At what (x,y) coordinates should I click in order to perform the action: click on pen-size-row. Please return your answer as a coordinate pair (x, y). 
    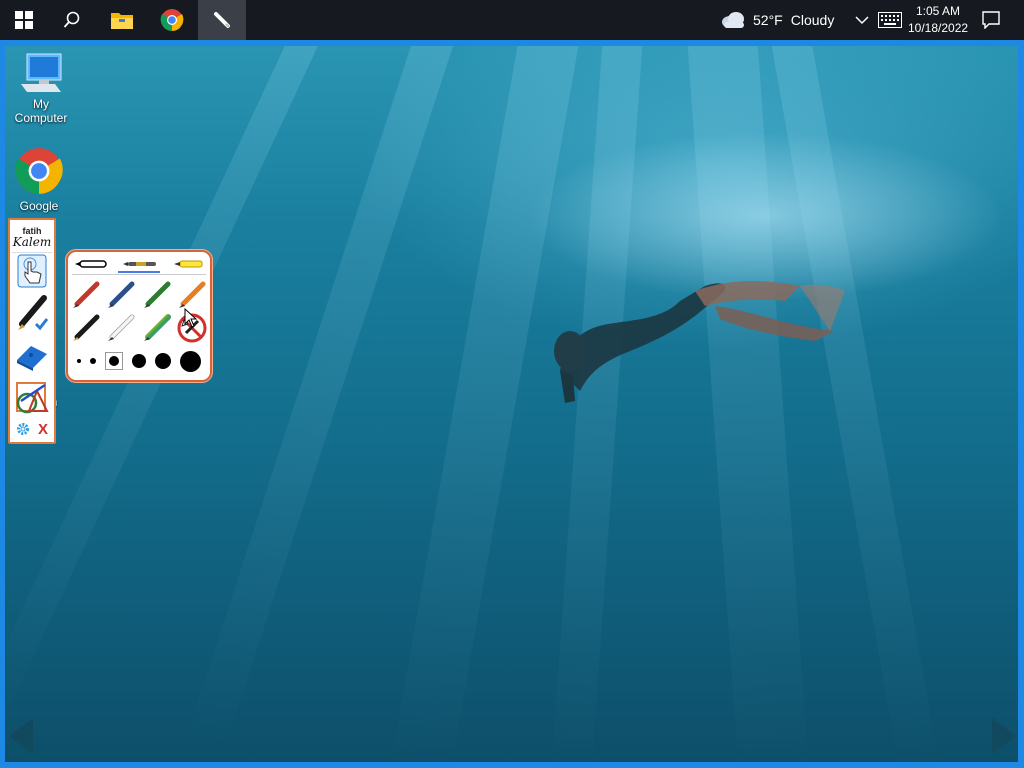
    Looking at the image, I should click on (139, 361).